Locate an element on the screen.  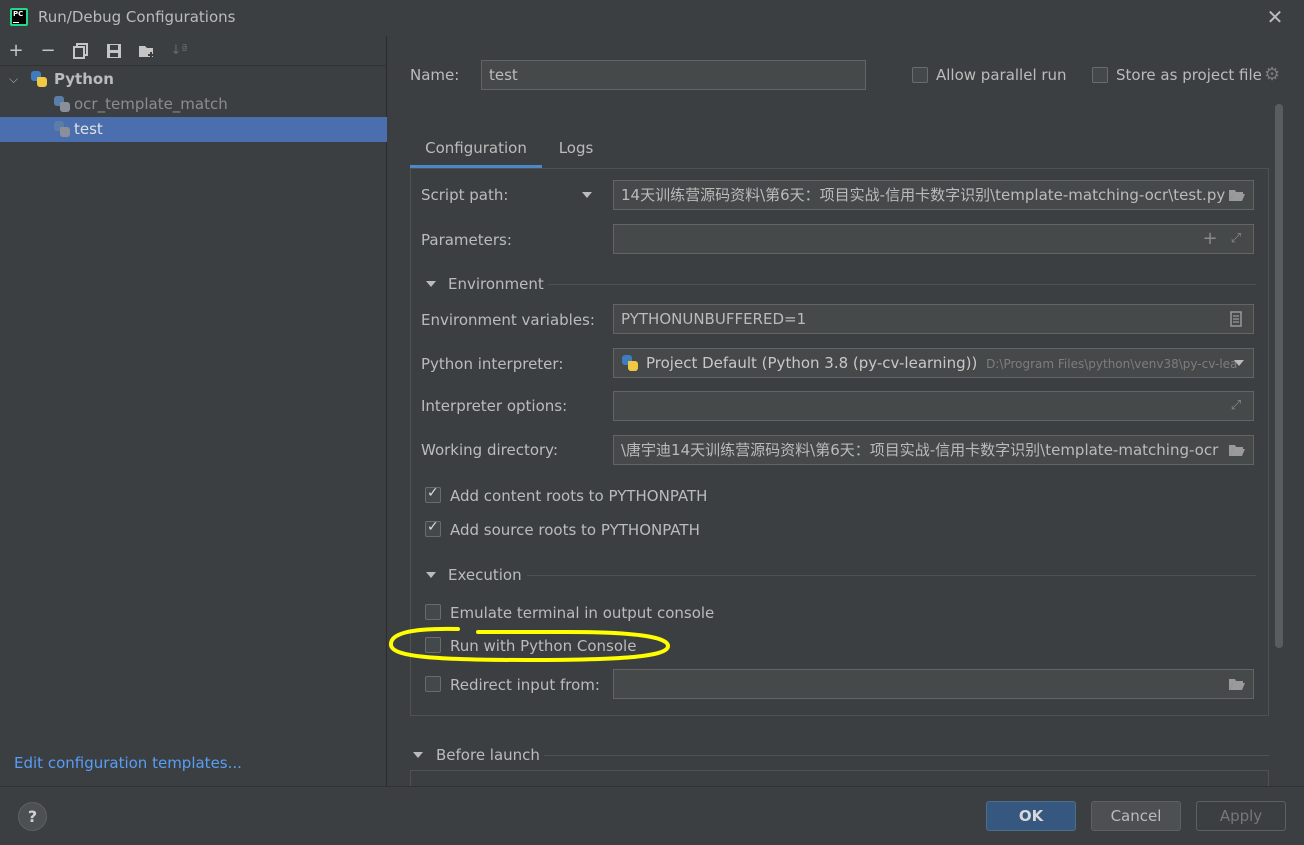
interpreter-path: D:\Program Files\python\venv38\py-cv-lea is located at coordinates (1112, 364).